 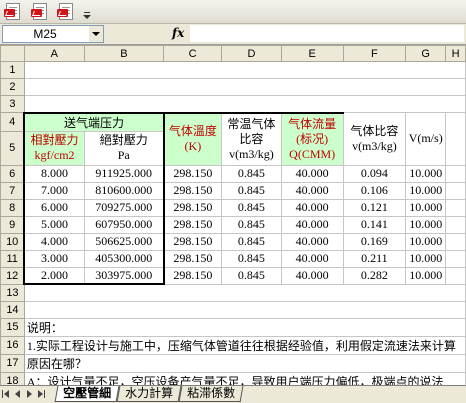 I want to click on header-velocity: V(m/s), so click(x=426, y=139).